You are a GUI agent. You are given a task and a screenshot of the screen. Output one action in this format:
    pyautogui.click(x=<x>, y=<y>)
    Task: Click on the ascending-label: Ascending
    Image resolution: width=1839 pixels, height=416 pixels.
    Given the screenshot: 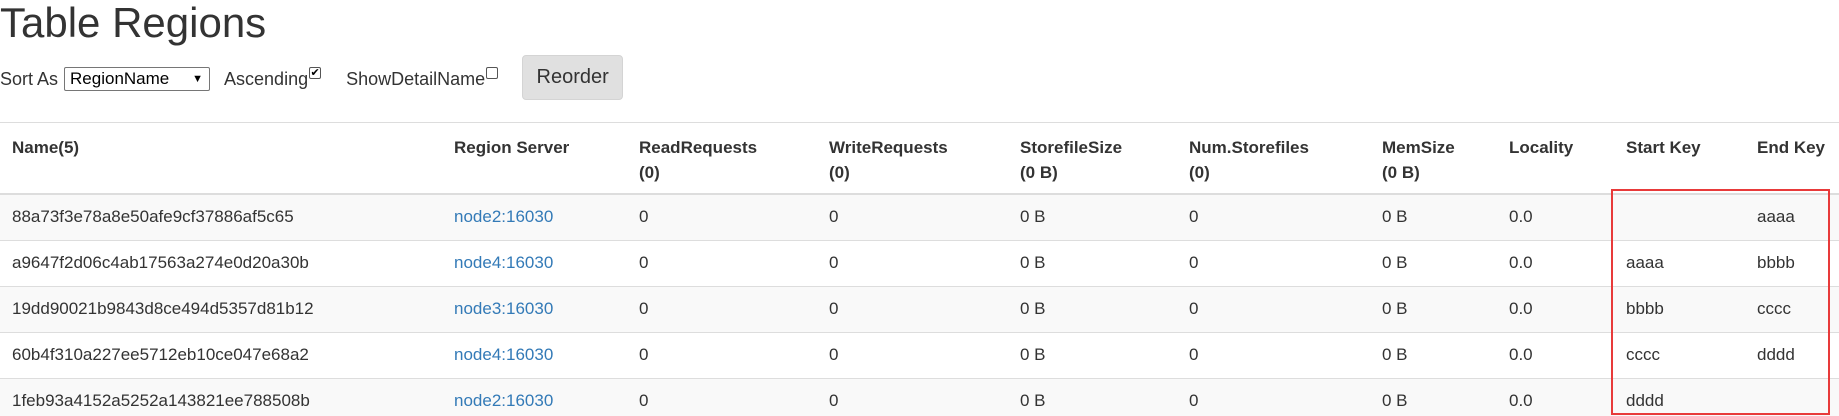 What is the action you would take?
    pyautogui.click(x=266, y=78)
    